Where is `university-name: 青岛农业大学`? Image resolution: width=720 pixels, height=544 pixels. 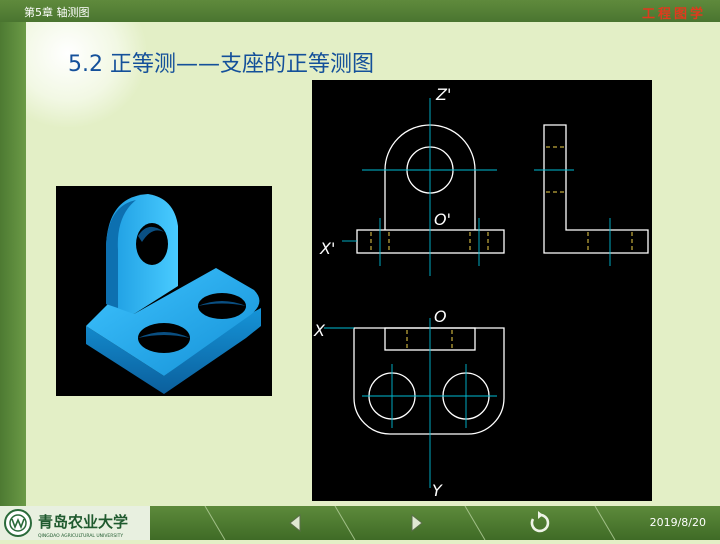
university-name: 青岛农业大学 is located at coordinates (83, 522).